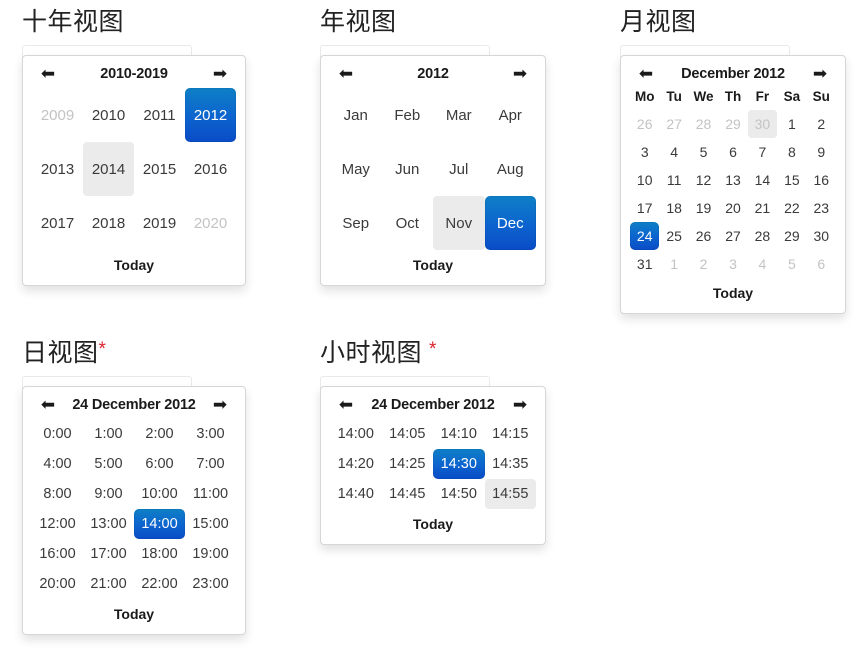 This screenshot has height=662, width=867. I want to click on day-cell: 28, so click(703, 124).